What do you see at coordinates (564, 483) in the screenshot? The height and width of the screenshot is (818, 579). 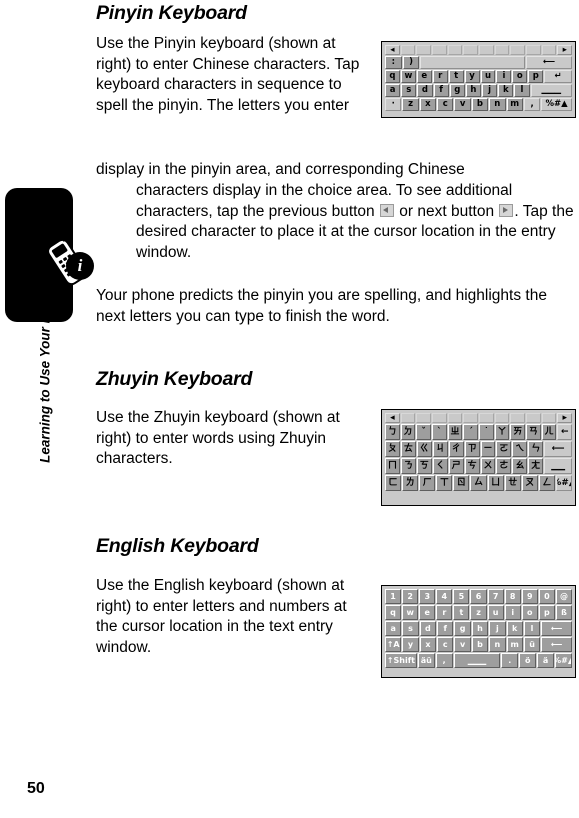 I see `key-sym: %#▲` at bounding box center [564, 483].